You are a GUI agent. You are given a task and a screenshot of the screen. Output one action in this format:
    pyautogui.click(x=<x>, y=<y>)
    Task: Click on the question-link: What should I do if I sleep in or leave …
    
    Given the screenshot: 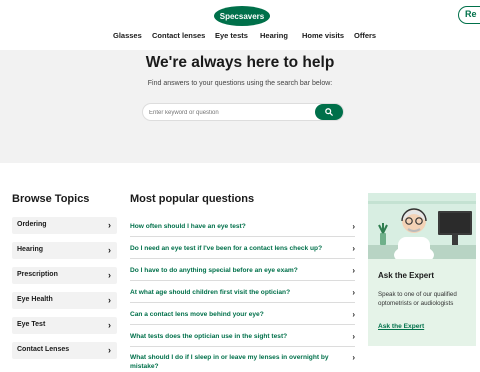 What is the action you would take?
    pyautogui.click(x=232, y=362)
    